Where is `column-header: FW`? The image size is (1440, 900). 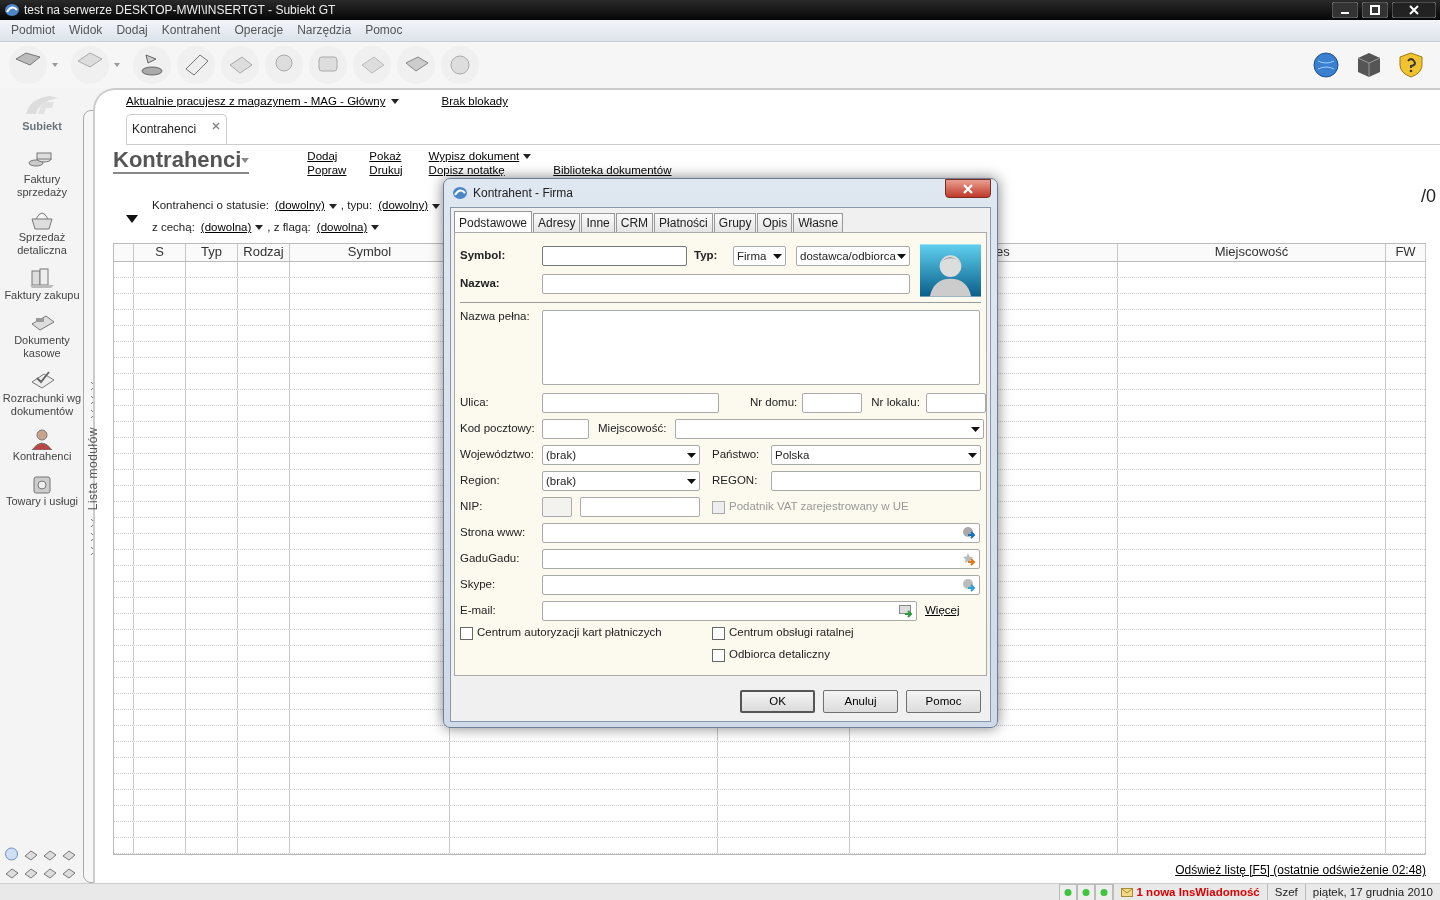
column-header: FW is located at coordinates (1405, 251).